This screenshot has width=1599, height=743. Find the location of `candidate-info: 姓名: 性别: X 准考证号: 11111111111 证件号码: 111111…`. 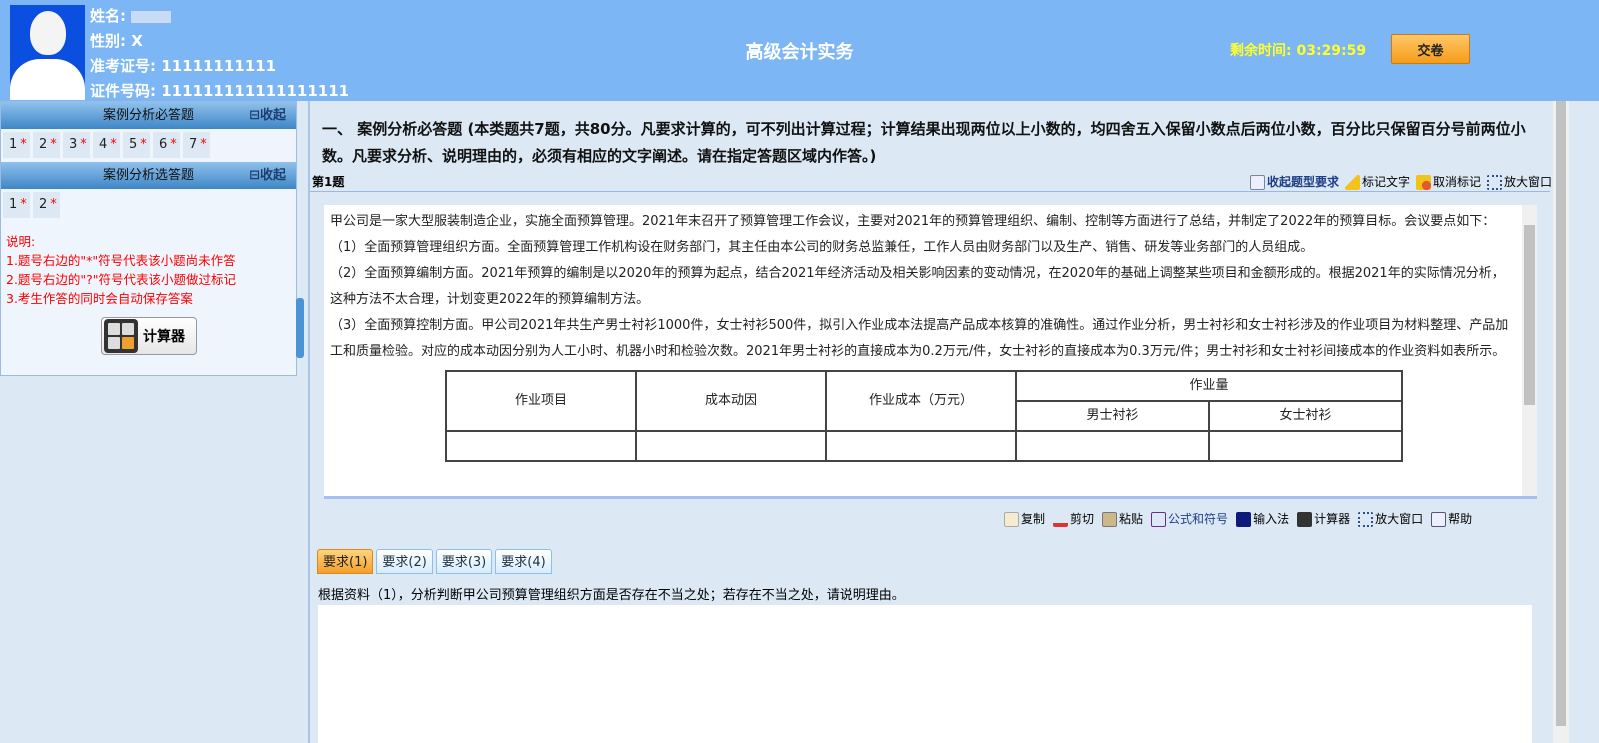

candidate-info: 姓名: 性别: X 准考证号: 11111111111 证件号码: 111111… is located at coordinates (219, 54).